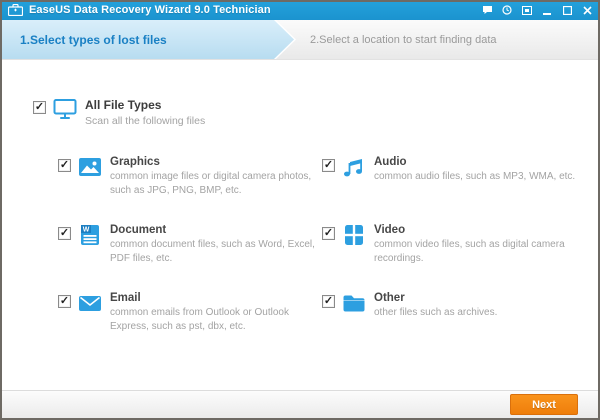  Describe the element at coordinates (123, 105) in the screenshot. I see `all-file-types-title: All File Types` at that location.